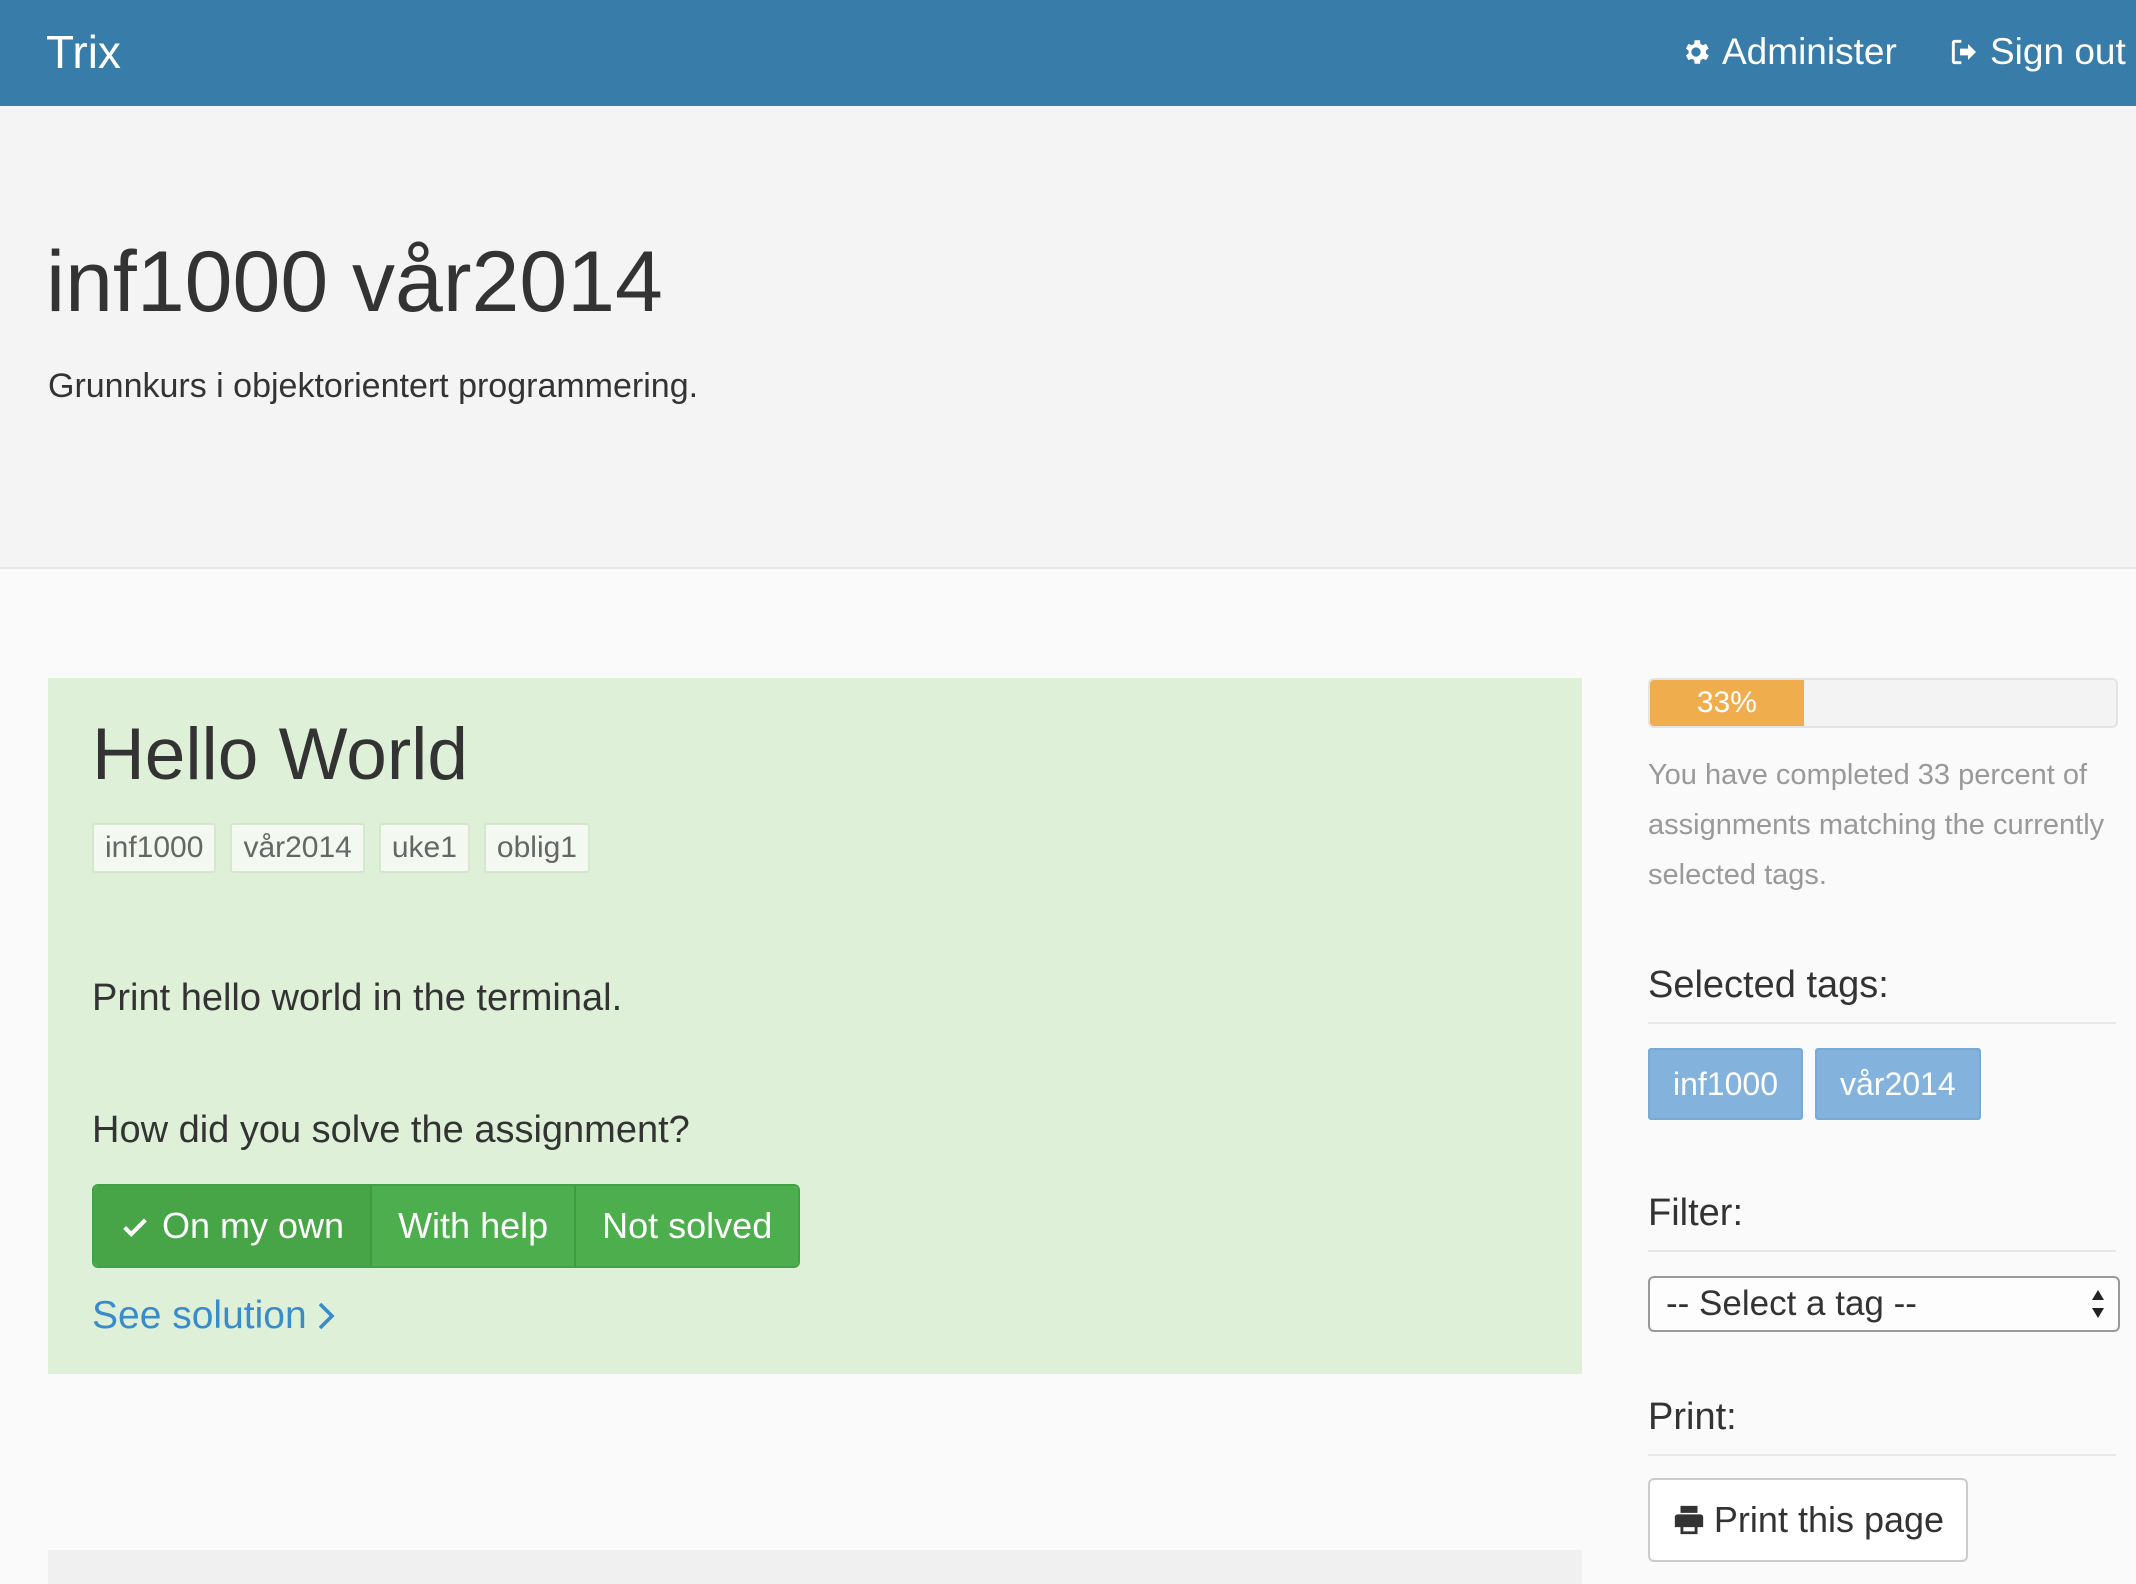 Image resolution: width=2136 pixels, height=1584 pixels. I want to click on tag-oblig1: oblig1, so click(536, 848).